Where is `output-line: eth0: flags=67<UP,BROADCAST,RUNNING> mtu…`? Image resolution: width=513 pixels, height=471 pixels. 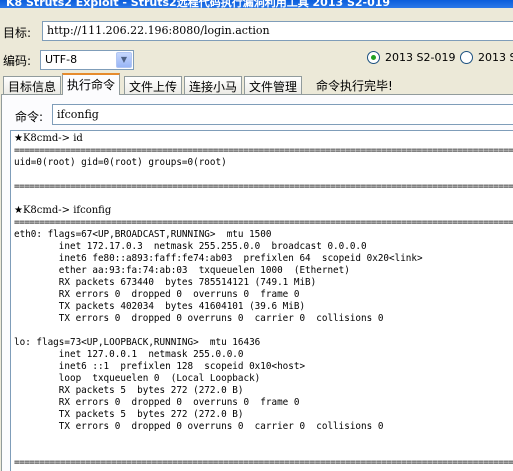 output-line: eth0: flags=67<UP,BROADCAST,RUNNING> mtu… is located at coordinates (143, 234).